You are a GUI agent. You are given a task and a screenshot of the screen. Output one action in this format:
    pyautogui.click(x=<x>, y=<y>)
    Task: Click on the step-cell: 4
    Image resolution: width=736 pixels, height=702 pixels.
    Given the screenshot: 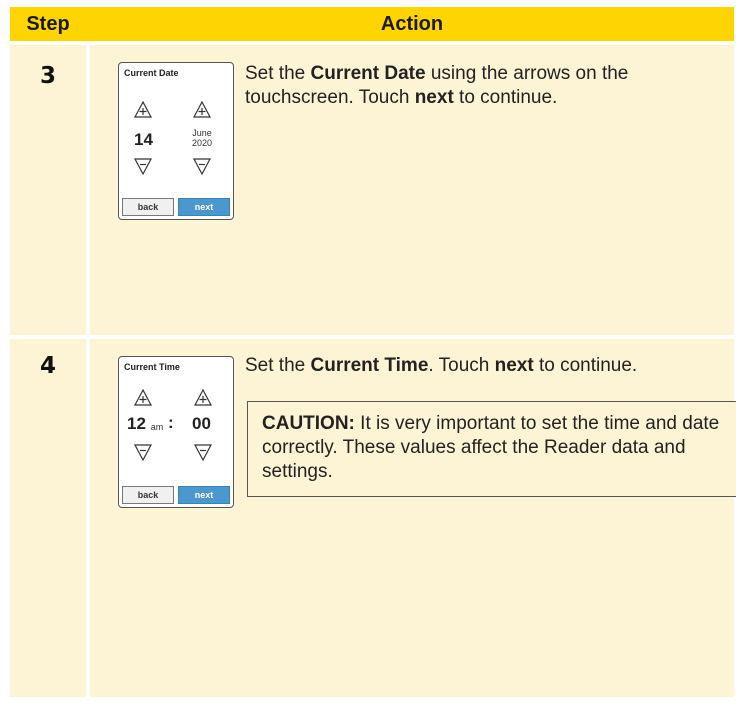 What is the action you would take?
    pyautogui.click(x=48, y=518)
    